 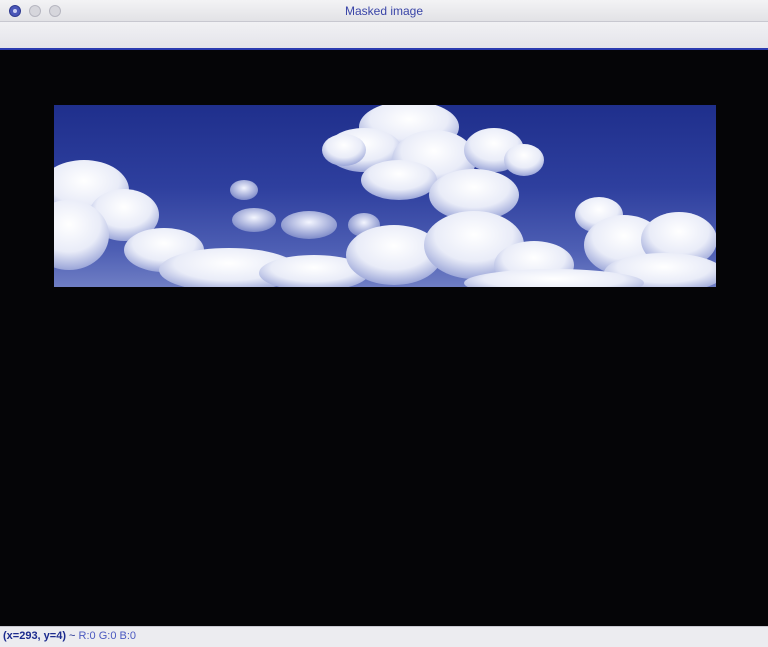 What do you see at coordinates (34, 636) in the screenshot?
I see `cursor-coordinates: (x=293, y=4)` at bounding box center [34, 636].